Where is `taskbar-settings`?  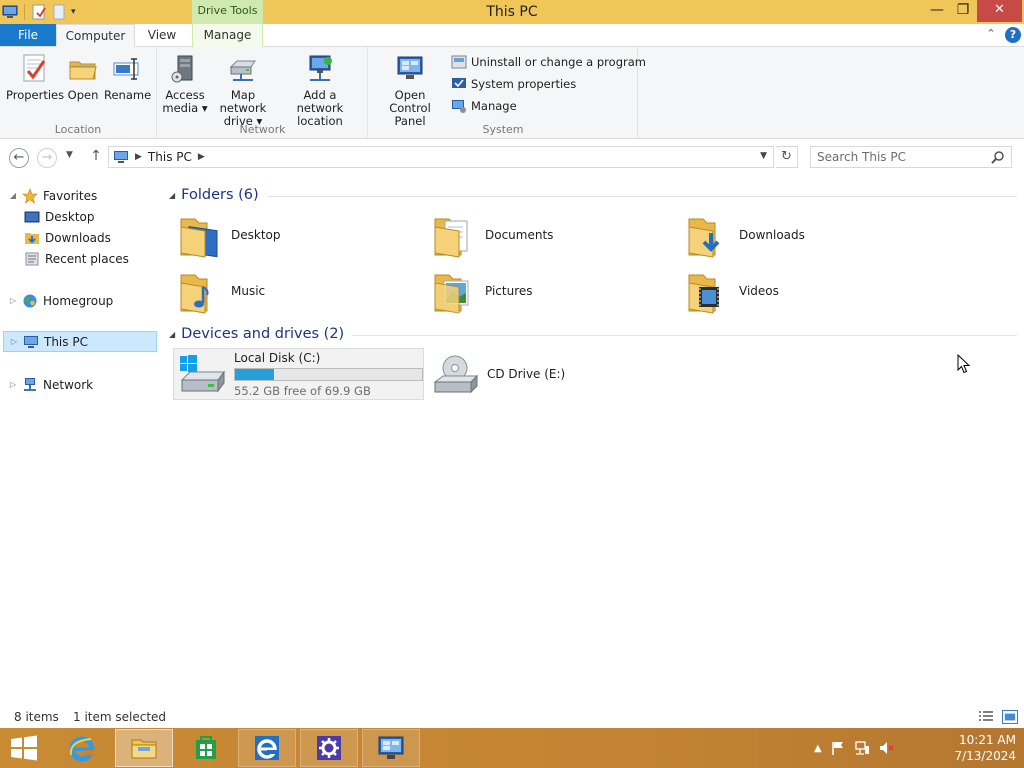
taskbar-settings is located at coordinates (329, 748).